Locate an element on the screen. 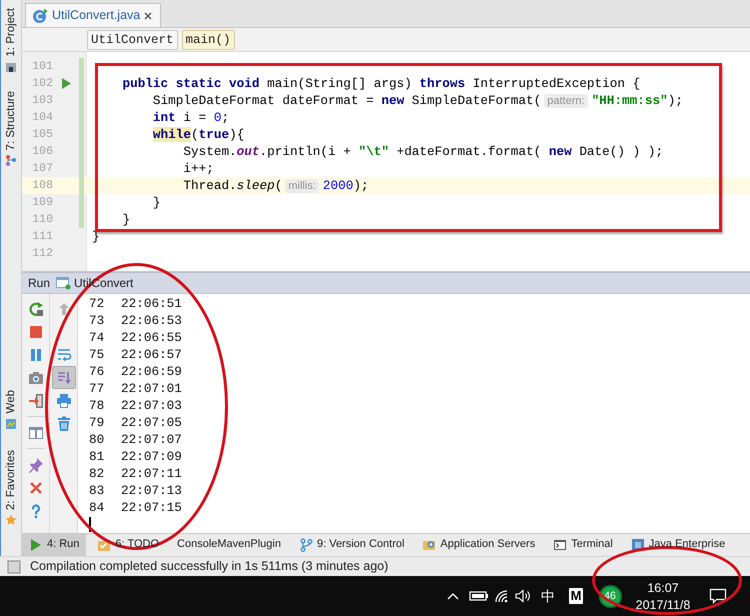 The width and height of the screenshot is (750, 616). output-number: 84 is located at coordinates (96, 507).